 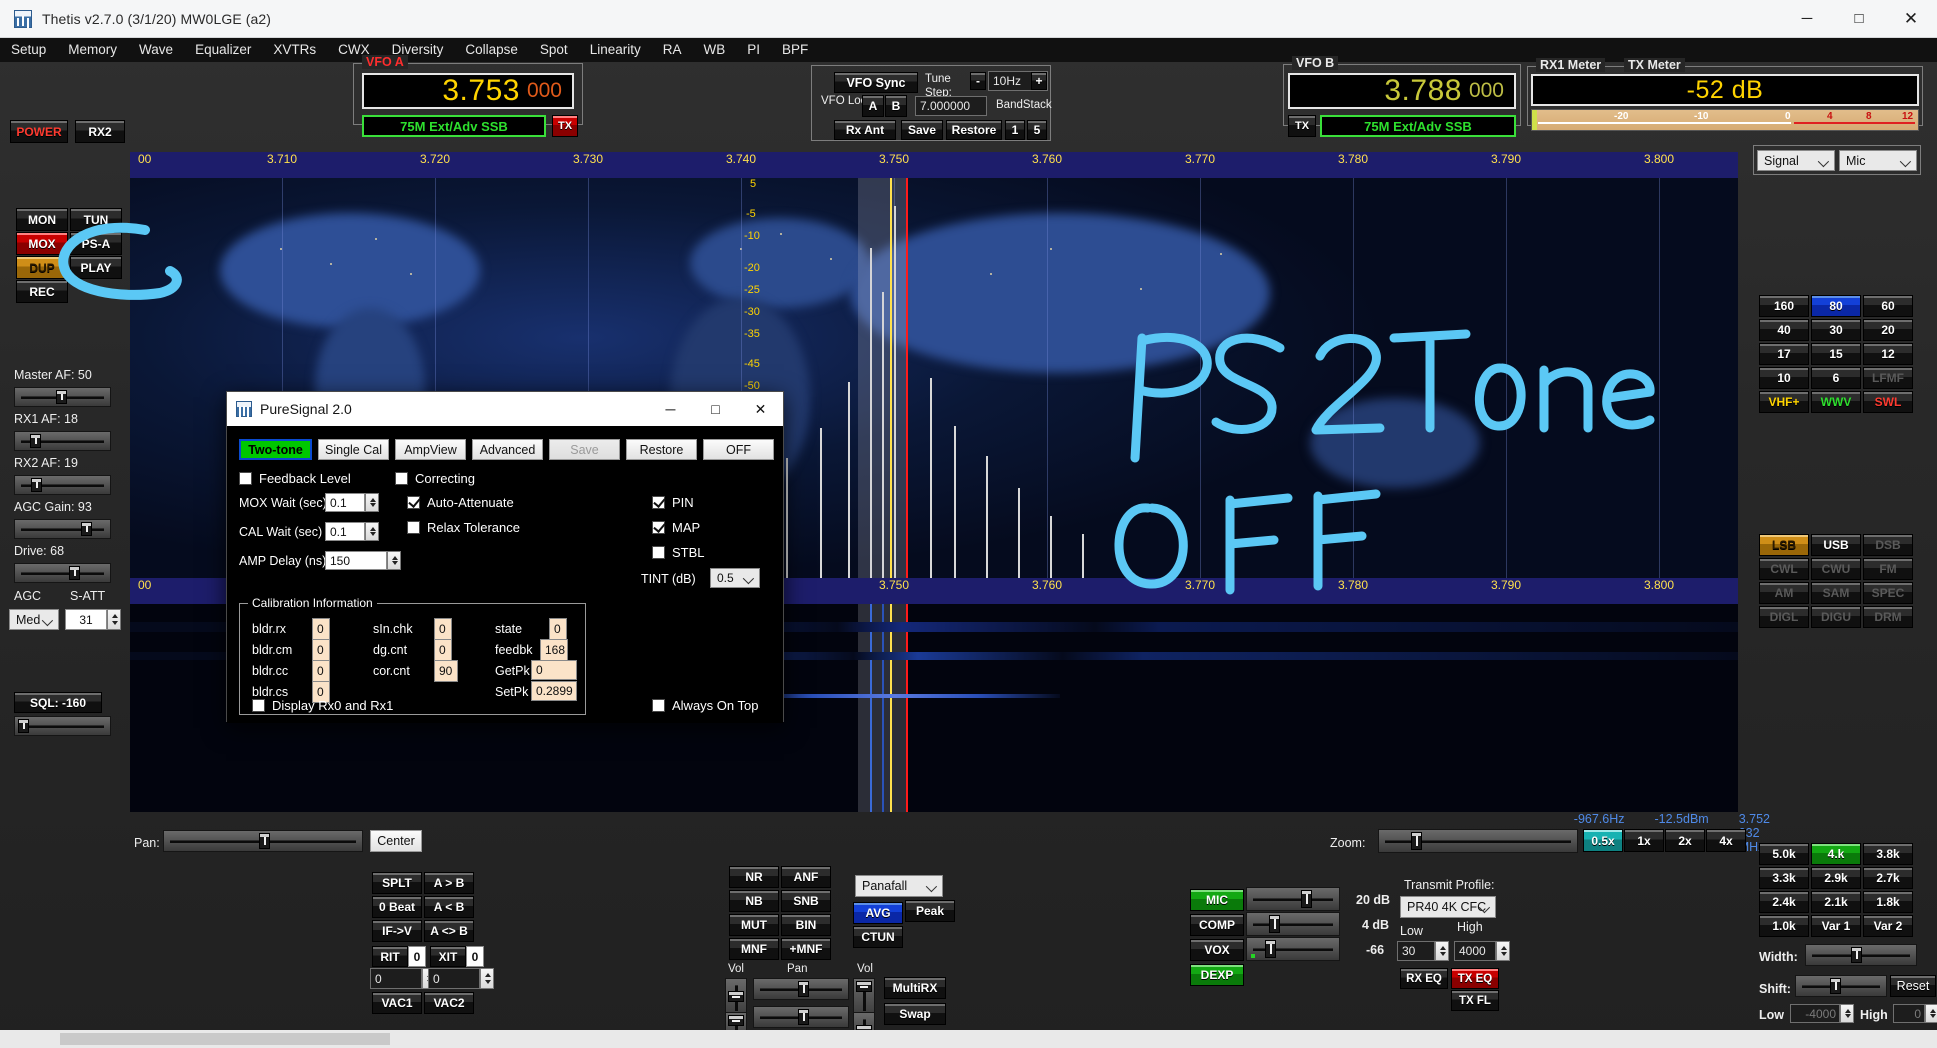 What do you see at coordinates (760, 409) in the screenshot?
I see `puresignal-close-icon: ✕` at bounding box center [760, 409].